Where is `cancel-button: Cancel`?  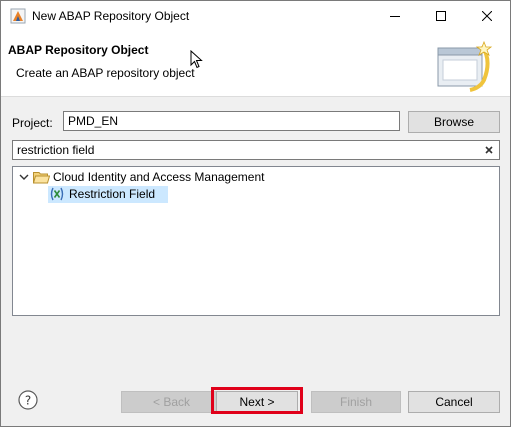
cancel-button: Cancel is located at coordinates (454, 402).